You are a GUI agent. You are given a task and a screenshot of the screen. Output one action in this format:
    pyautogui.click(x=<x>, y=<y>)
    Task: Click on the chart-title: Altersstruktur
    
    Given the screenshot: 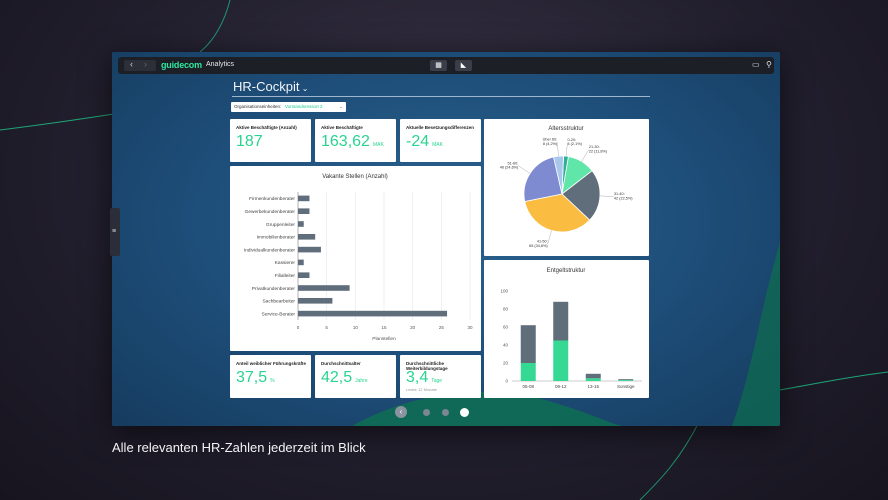 What is the action you would take?
    pyautogui.click(x=565, y=129)
    